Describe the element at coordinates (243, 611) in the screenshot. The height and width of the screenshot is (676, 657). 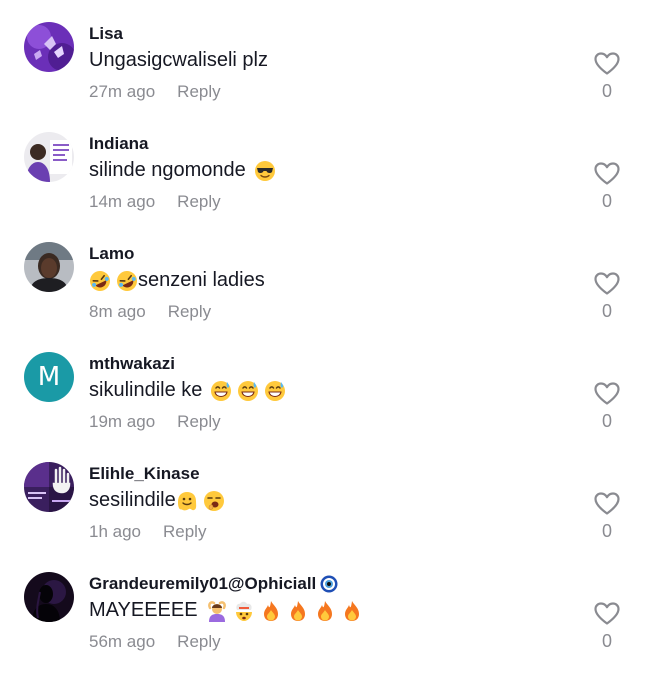
I see `exploding-head-emoji-icon` at that location.